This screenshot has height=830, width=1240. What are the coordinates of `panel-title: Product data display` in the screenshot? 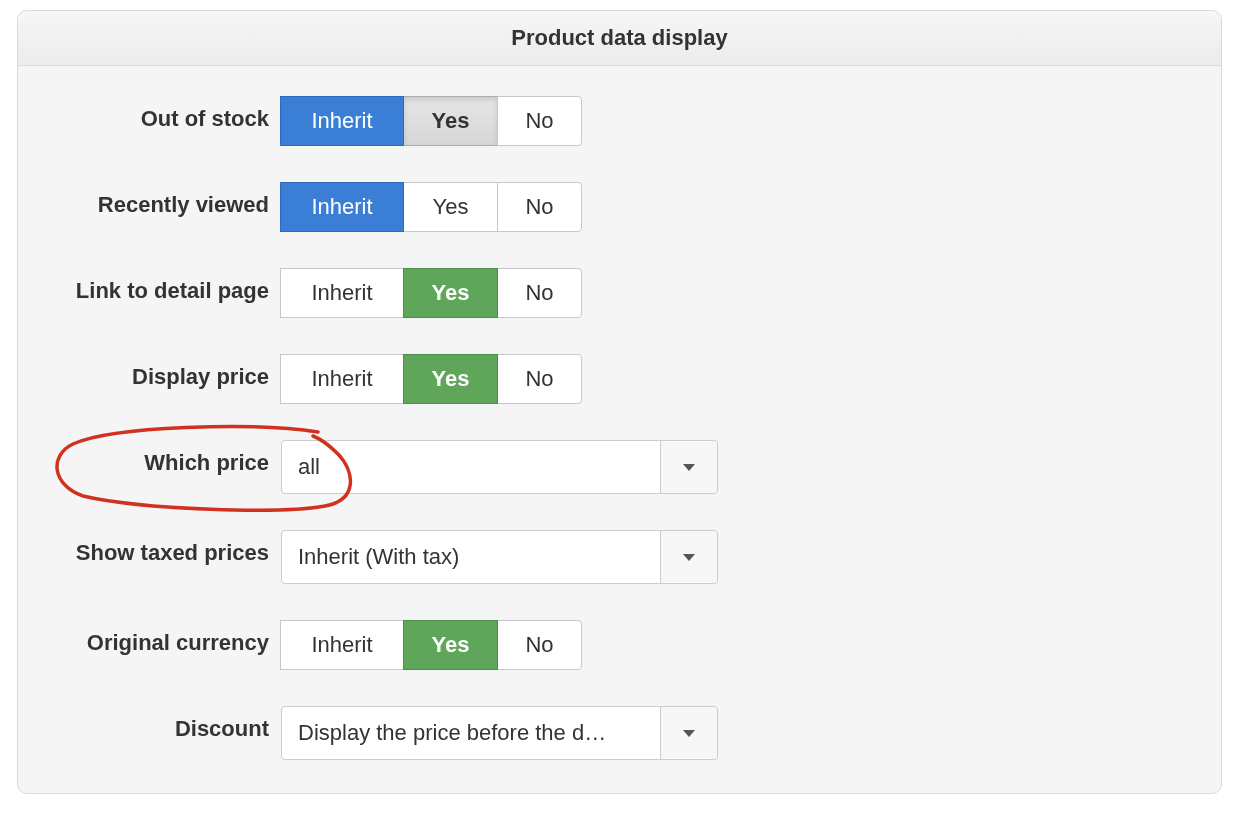 It's located at (619, 38).